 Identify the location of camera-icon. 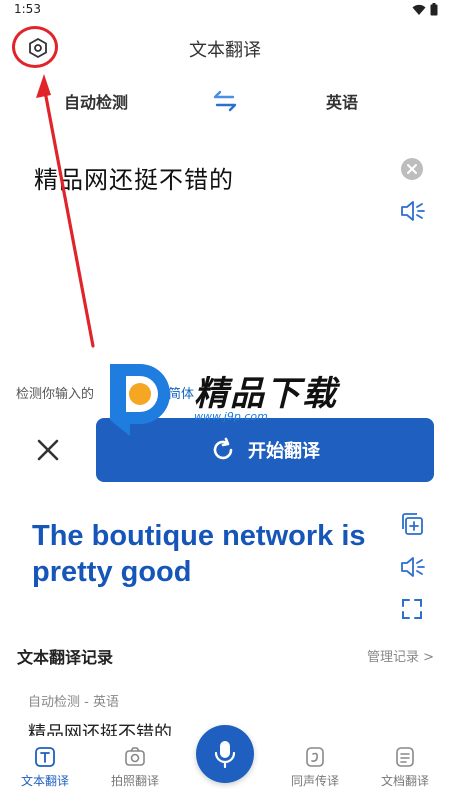
(135, 756).